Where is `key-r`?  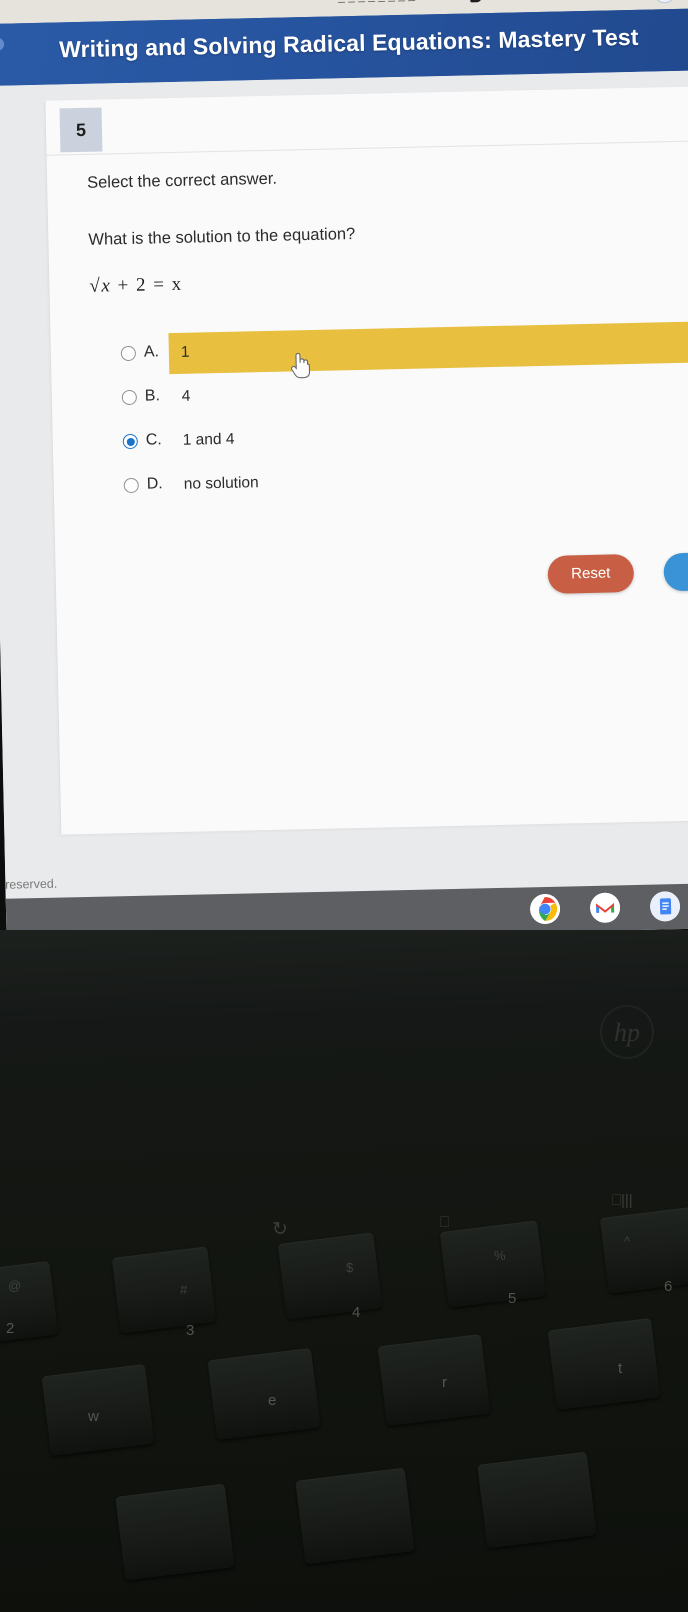 key-r is located at coordinates (434, 1380).